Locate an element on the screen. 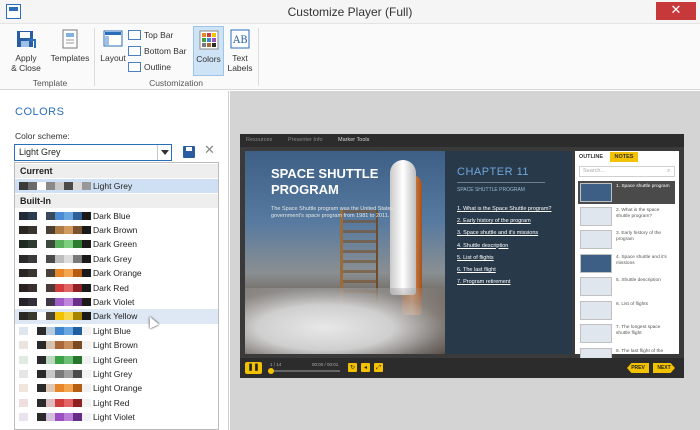 The width and height of the screenshot is (700, 430). tab-outline: OUTLINE is located at coordinates (591, 157).